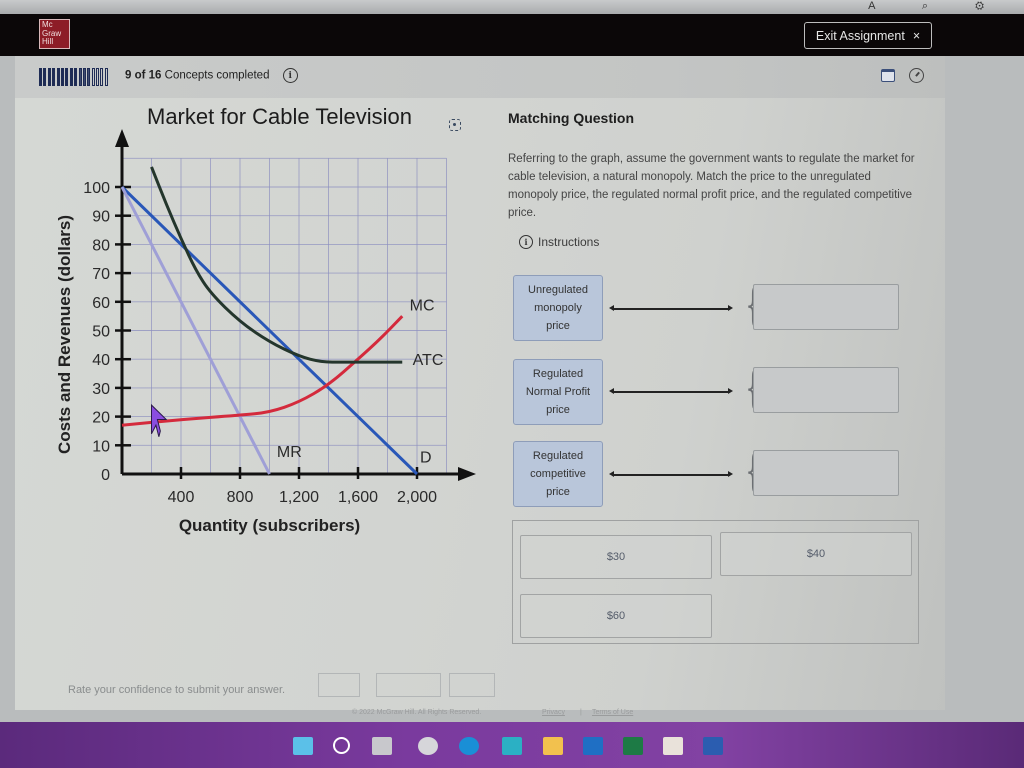 Image resolution: width=1024 pixels, height=768 pixels. I want to click on y-tick-label: 50, so click(101, 332).